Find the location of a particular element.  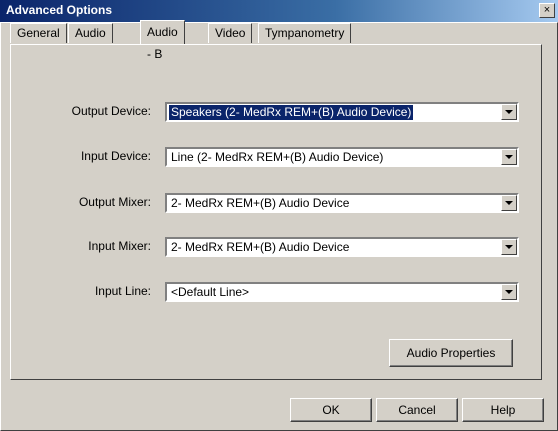

output-device-select: Speakers (2- MedRx REM+(B) Audio Device) is located at coordinates (342, 112).